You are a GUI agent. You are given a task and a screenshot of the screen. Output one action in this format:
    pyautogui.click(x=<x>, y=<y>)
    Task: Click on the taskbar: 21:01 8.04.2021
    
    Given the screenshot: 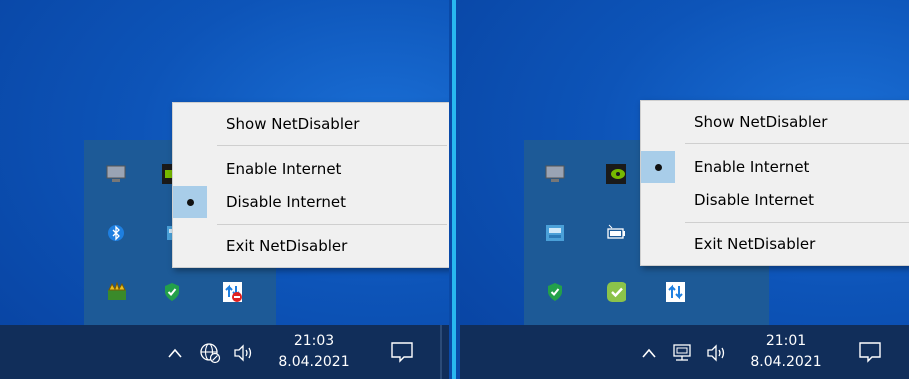 What is the action you would take?
    pyautogui.click(x=684, y=352)
    